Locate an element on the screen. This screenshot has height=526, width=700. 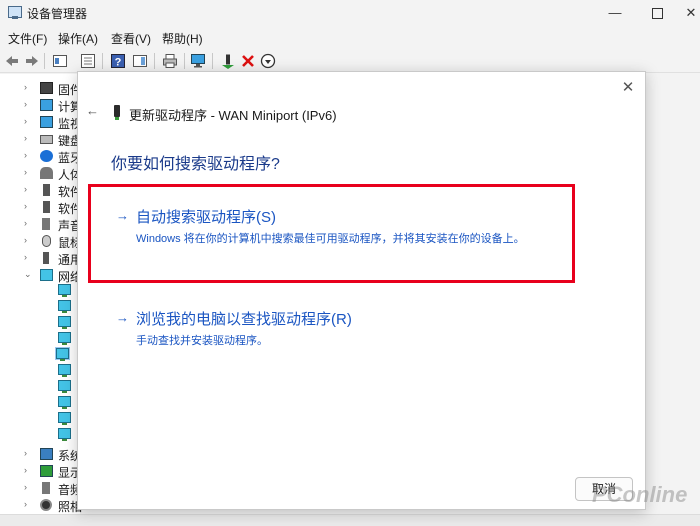
console-tree-icon is located at coordinates (88, 61).